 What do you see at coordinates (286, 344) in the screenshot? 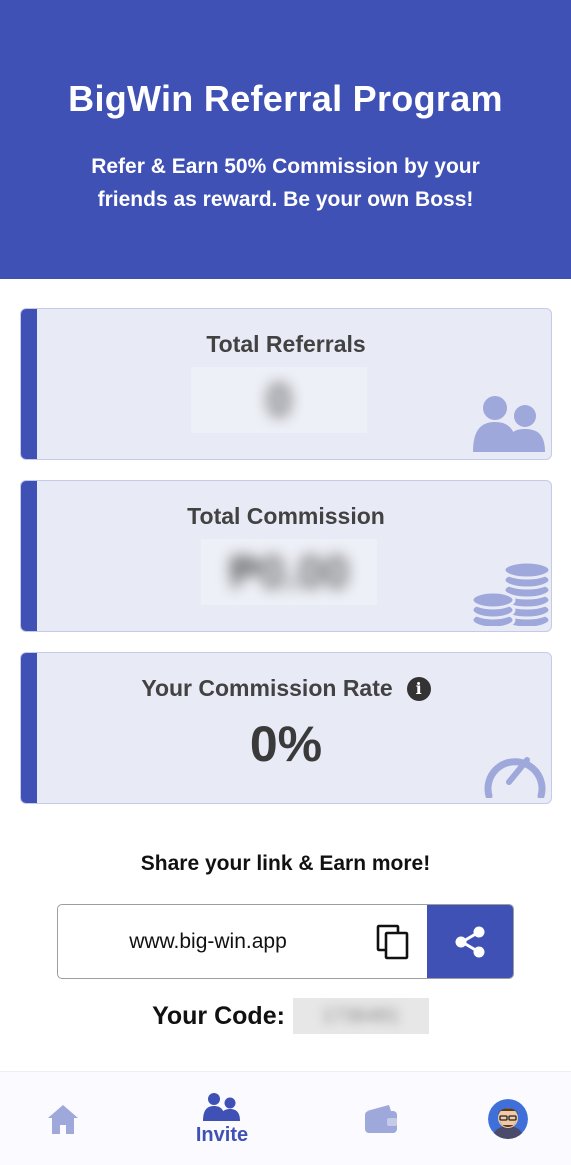
I see `total-referrals-title: Total Referrals` at bounding box center [286, 344].